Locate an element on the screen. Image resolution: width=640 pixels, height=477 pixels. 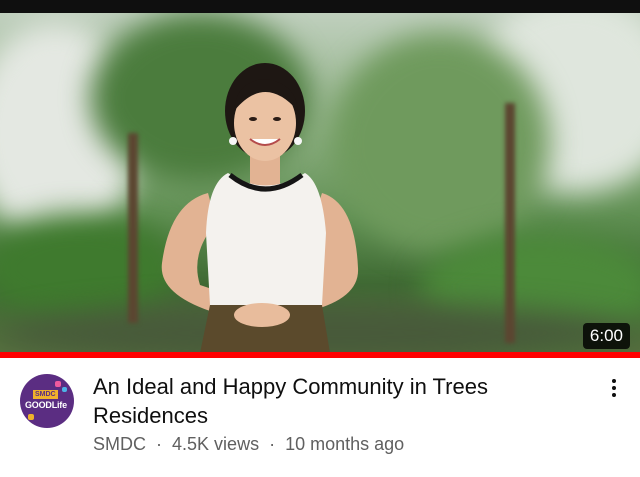
view-count: 4.5K views is located at coordinates (216, 444).